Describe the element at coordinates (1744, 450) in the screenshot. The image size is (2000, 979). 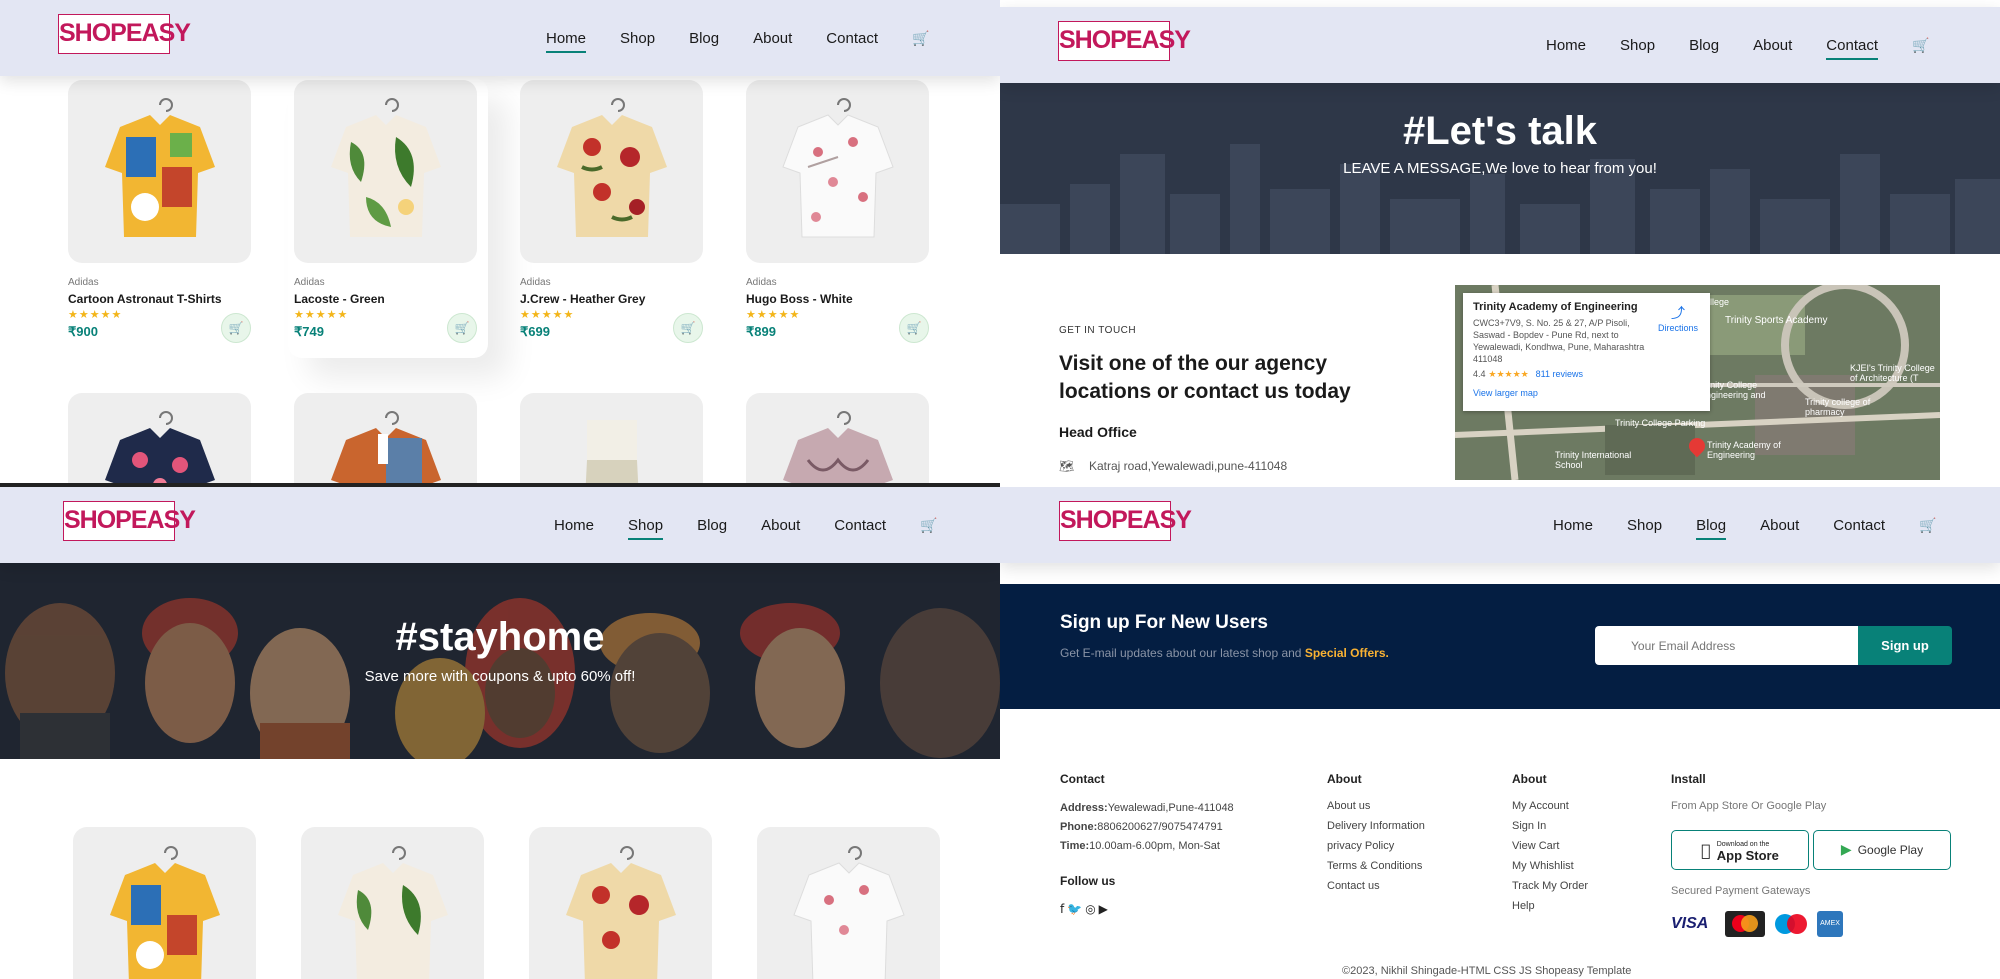
I see `map-label: Trinity Academy of Engineering` at that location.